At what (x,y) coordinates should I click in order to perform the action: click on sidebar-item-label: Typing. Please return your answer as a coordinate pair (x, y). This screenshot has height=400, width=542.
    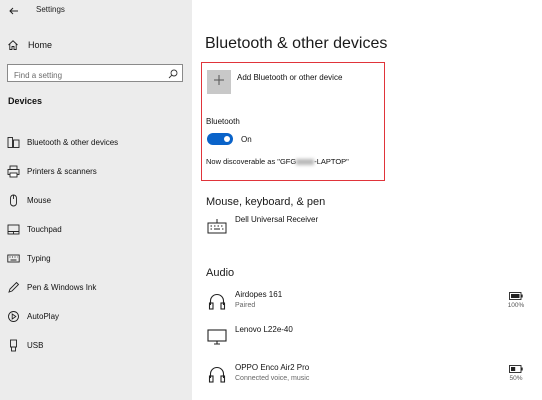
    Looking at the image, I should click on (39, 258).